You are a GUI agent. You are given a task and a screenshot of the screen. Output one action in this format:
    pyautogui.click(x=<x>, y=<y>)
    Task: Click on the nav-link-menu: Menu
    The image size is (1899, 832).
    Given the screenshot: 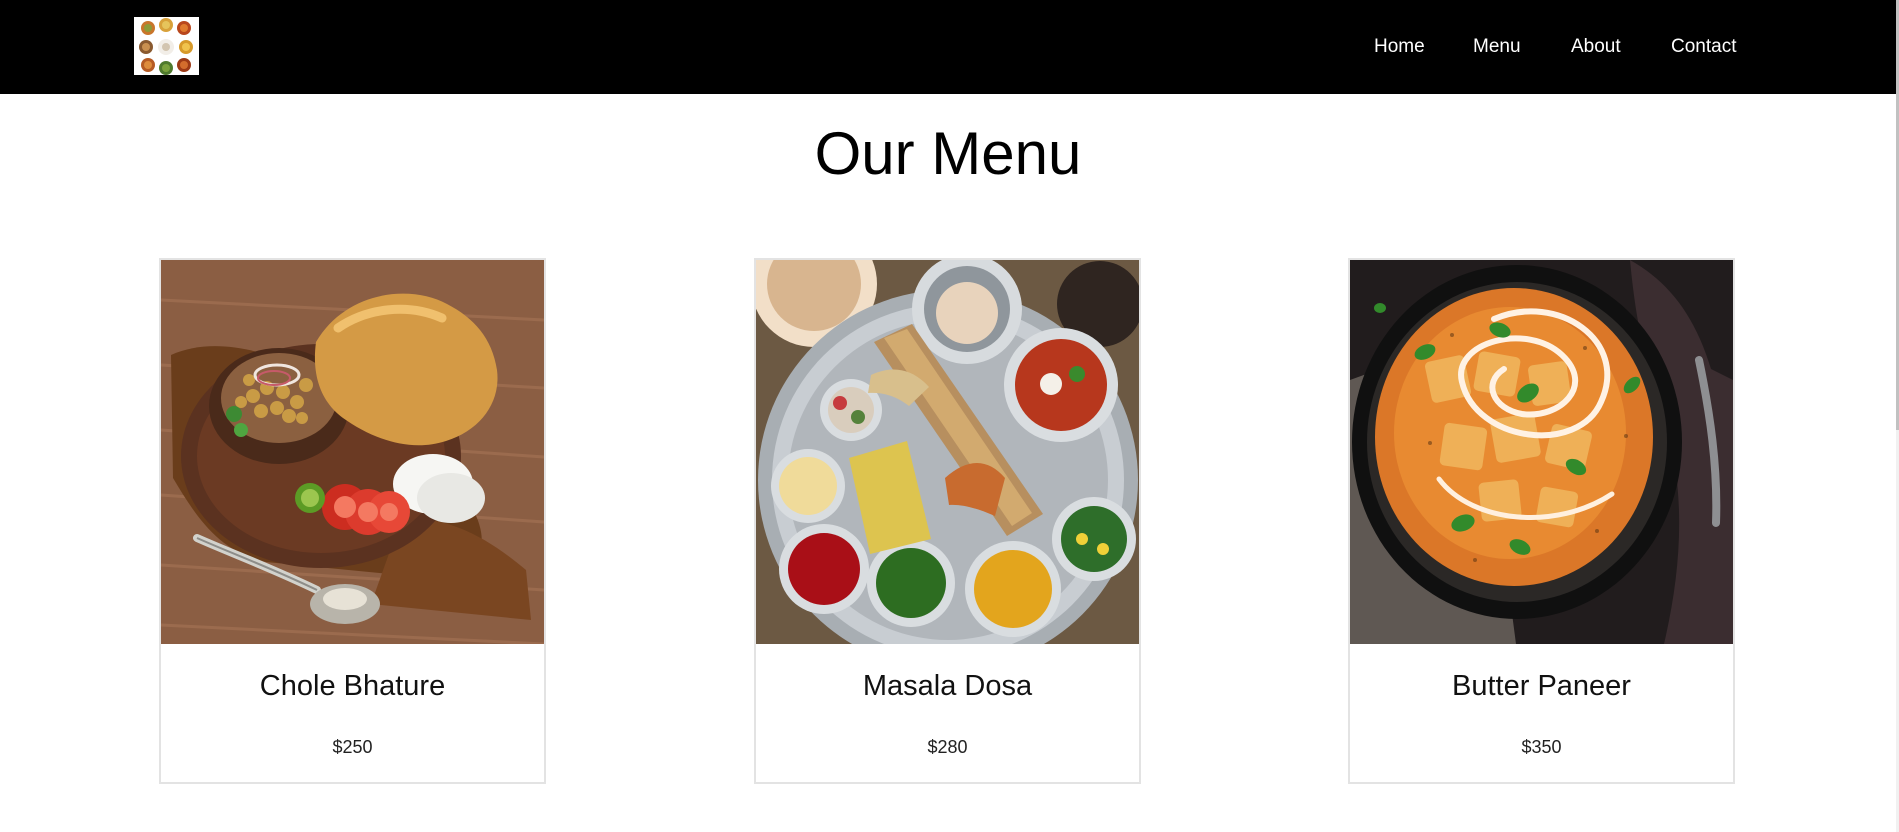 What is the action you would take?
    pyautogui.click(x=1497, y=47)
    